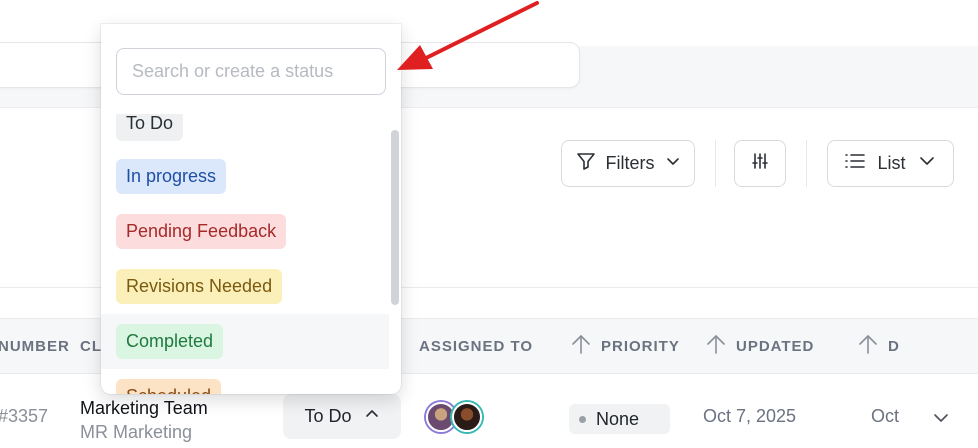  I want to click on status-search-area, so click(251, 69).